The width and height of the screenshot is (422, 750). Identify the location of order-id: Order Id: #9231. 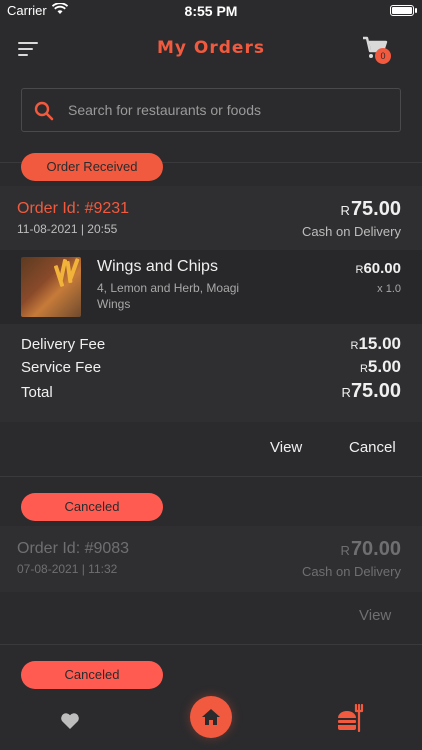
(73, 208).